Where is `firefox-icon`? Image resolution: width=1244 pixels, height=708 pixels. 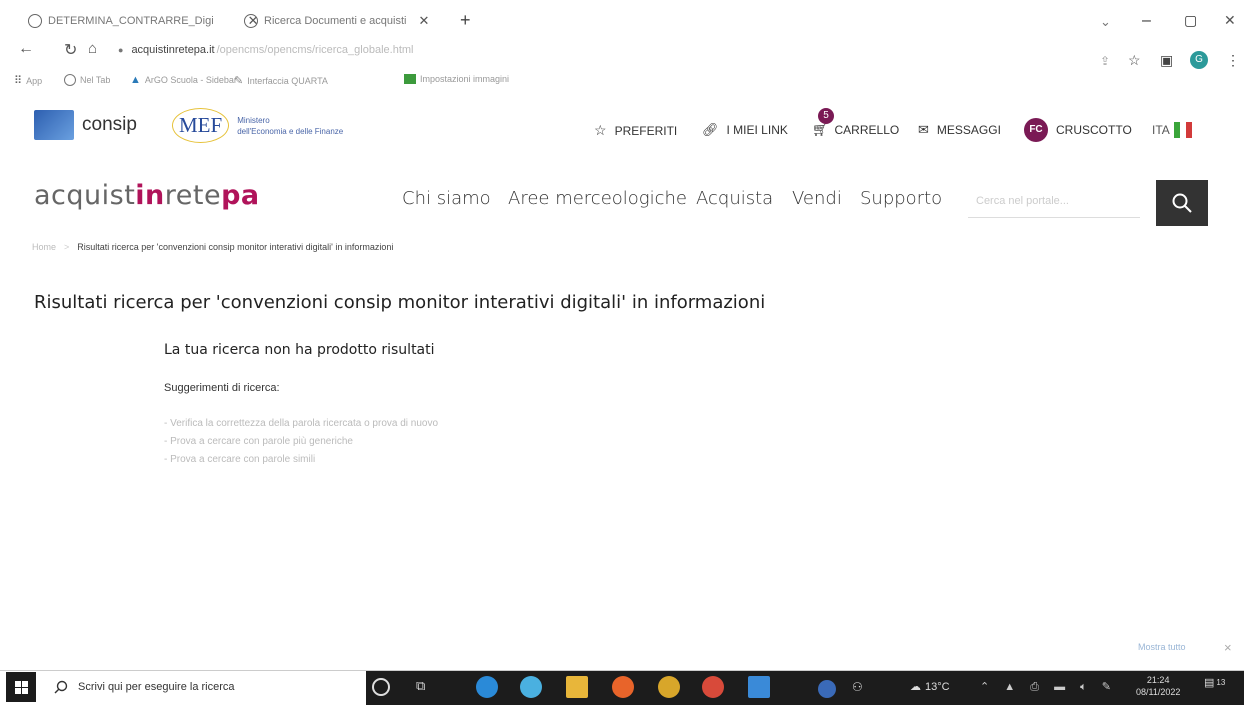 firefox-icon is located at coordinates (623, 687).